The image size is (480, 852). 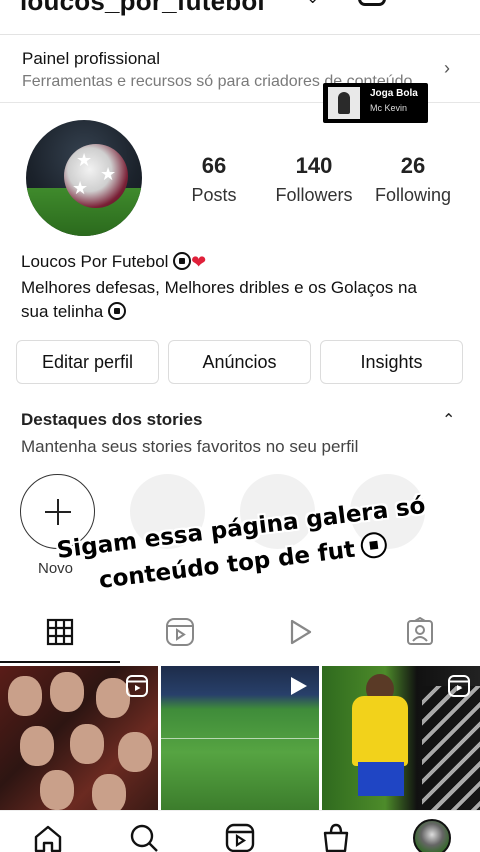 What do you see at coordinates (239, 362) in the screenshot?
I see `ads-button: Anúncios` at bounding box center [239, 362].